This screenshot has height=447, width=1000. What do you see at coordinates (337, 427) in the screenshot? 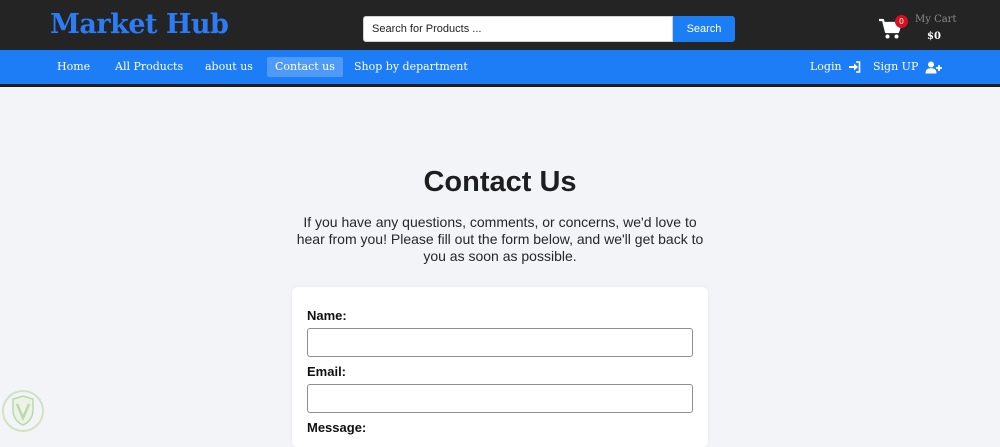
I see `message-label: Message:` at bounding box center [337, 427].